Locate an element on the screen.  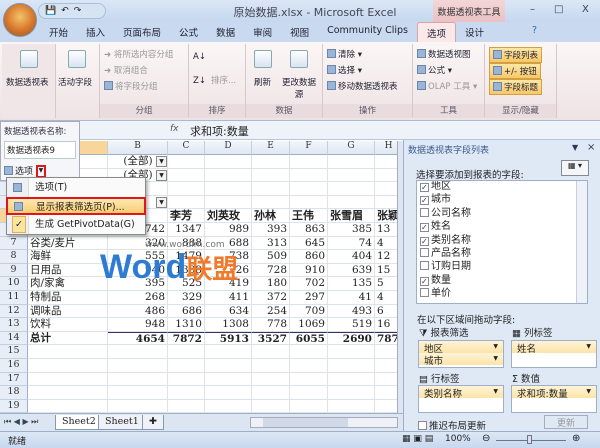
tab-review: 审阅 is located at coordinates (262, 32).